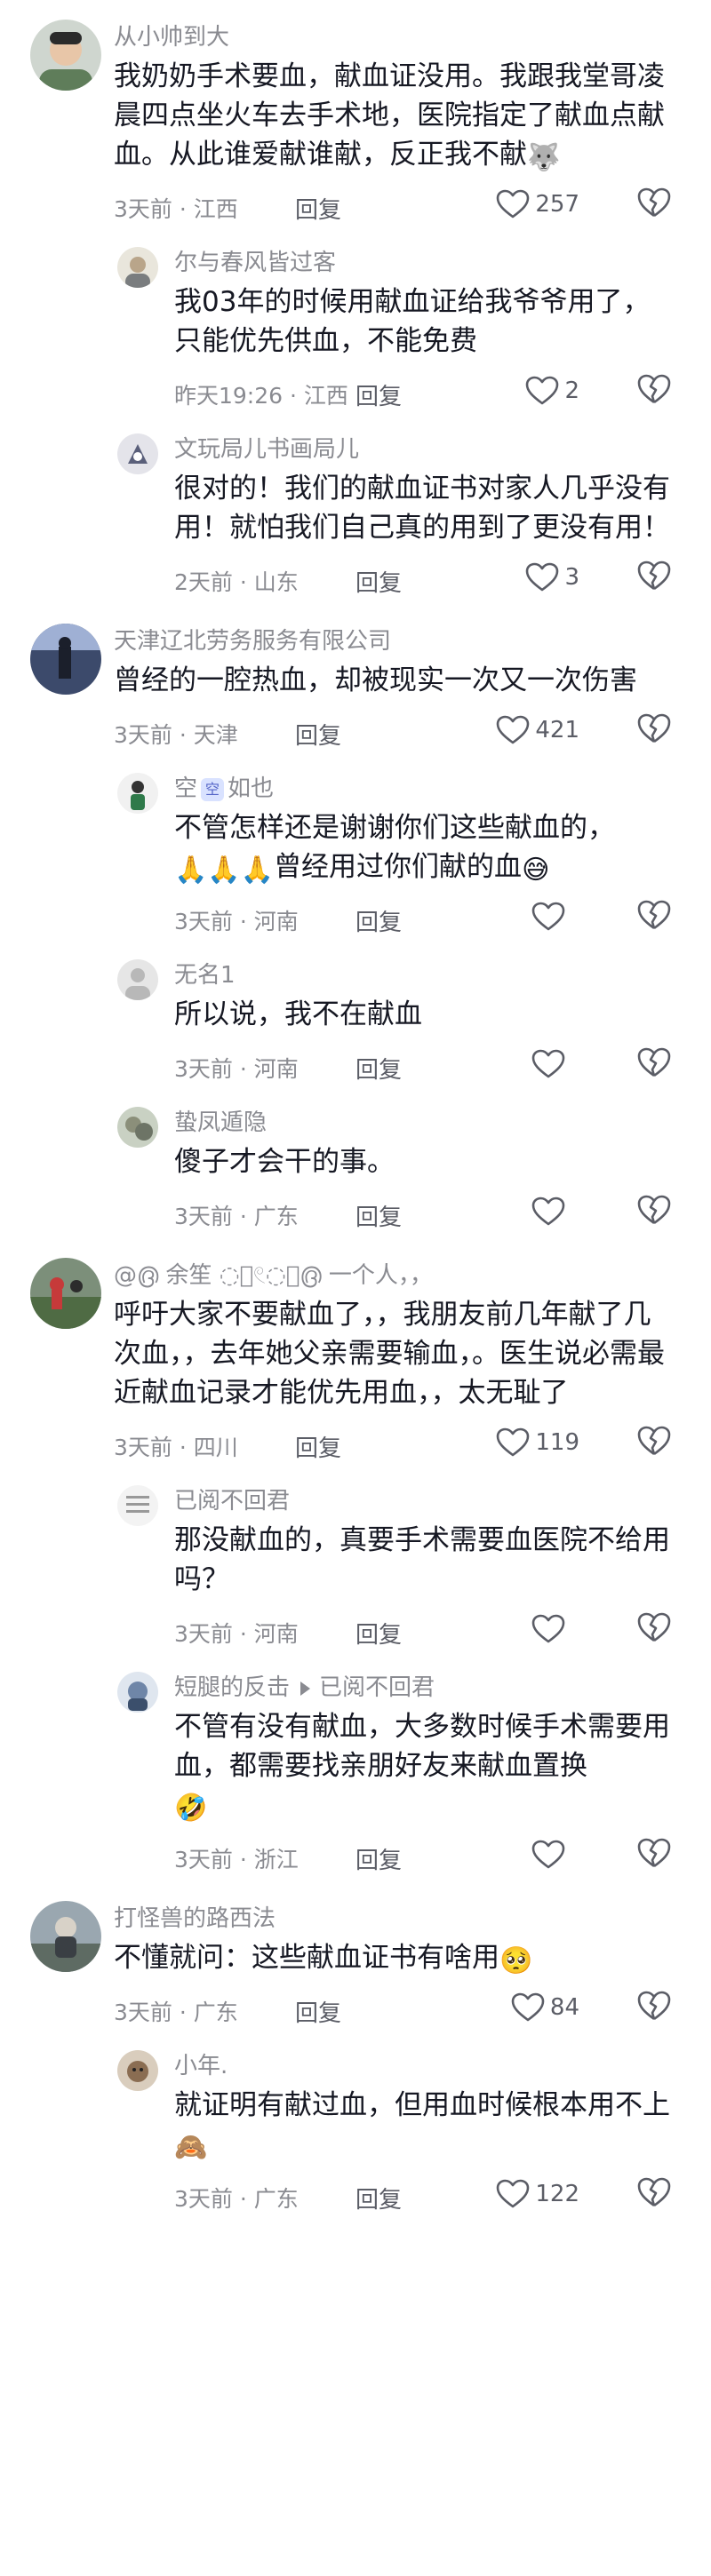 The width and height of the screenshot is (711, 2576). What do you see at coordinates (412, 321) in the screenshot?
I see `comment-text: 我03年的时候用献血证给我爷爷用了，只能优先供血，不能免费` at bounding box center [412, 321].